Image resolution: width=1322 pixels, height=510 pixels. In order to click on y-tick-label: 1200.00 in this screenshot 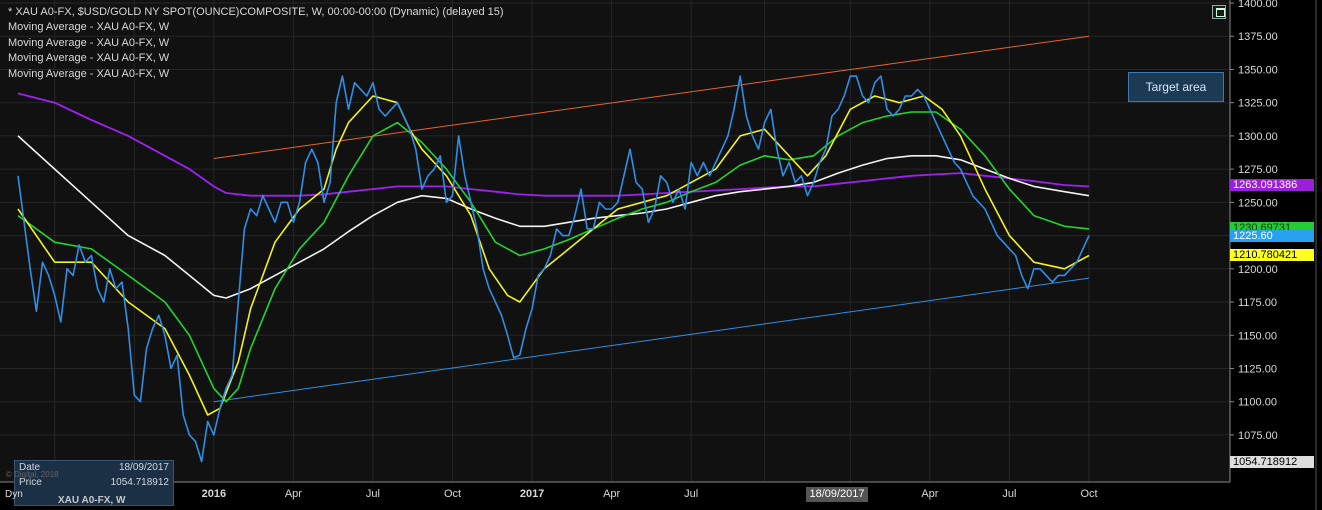, I will do `click(1258, 270)`.